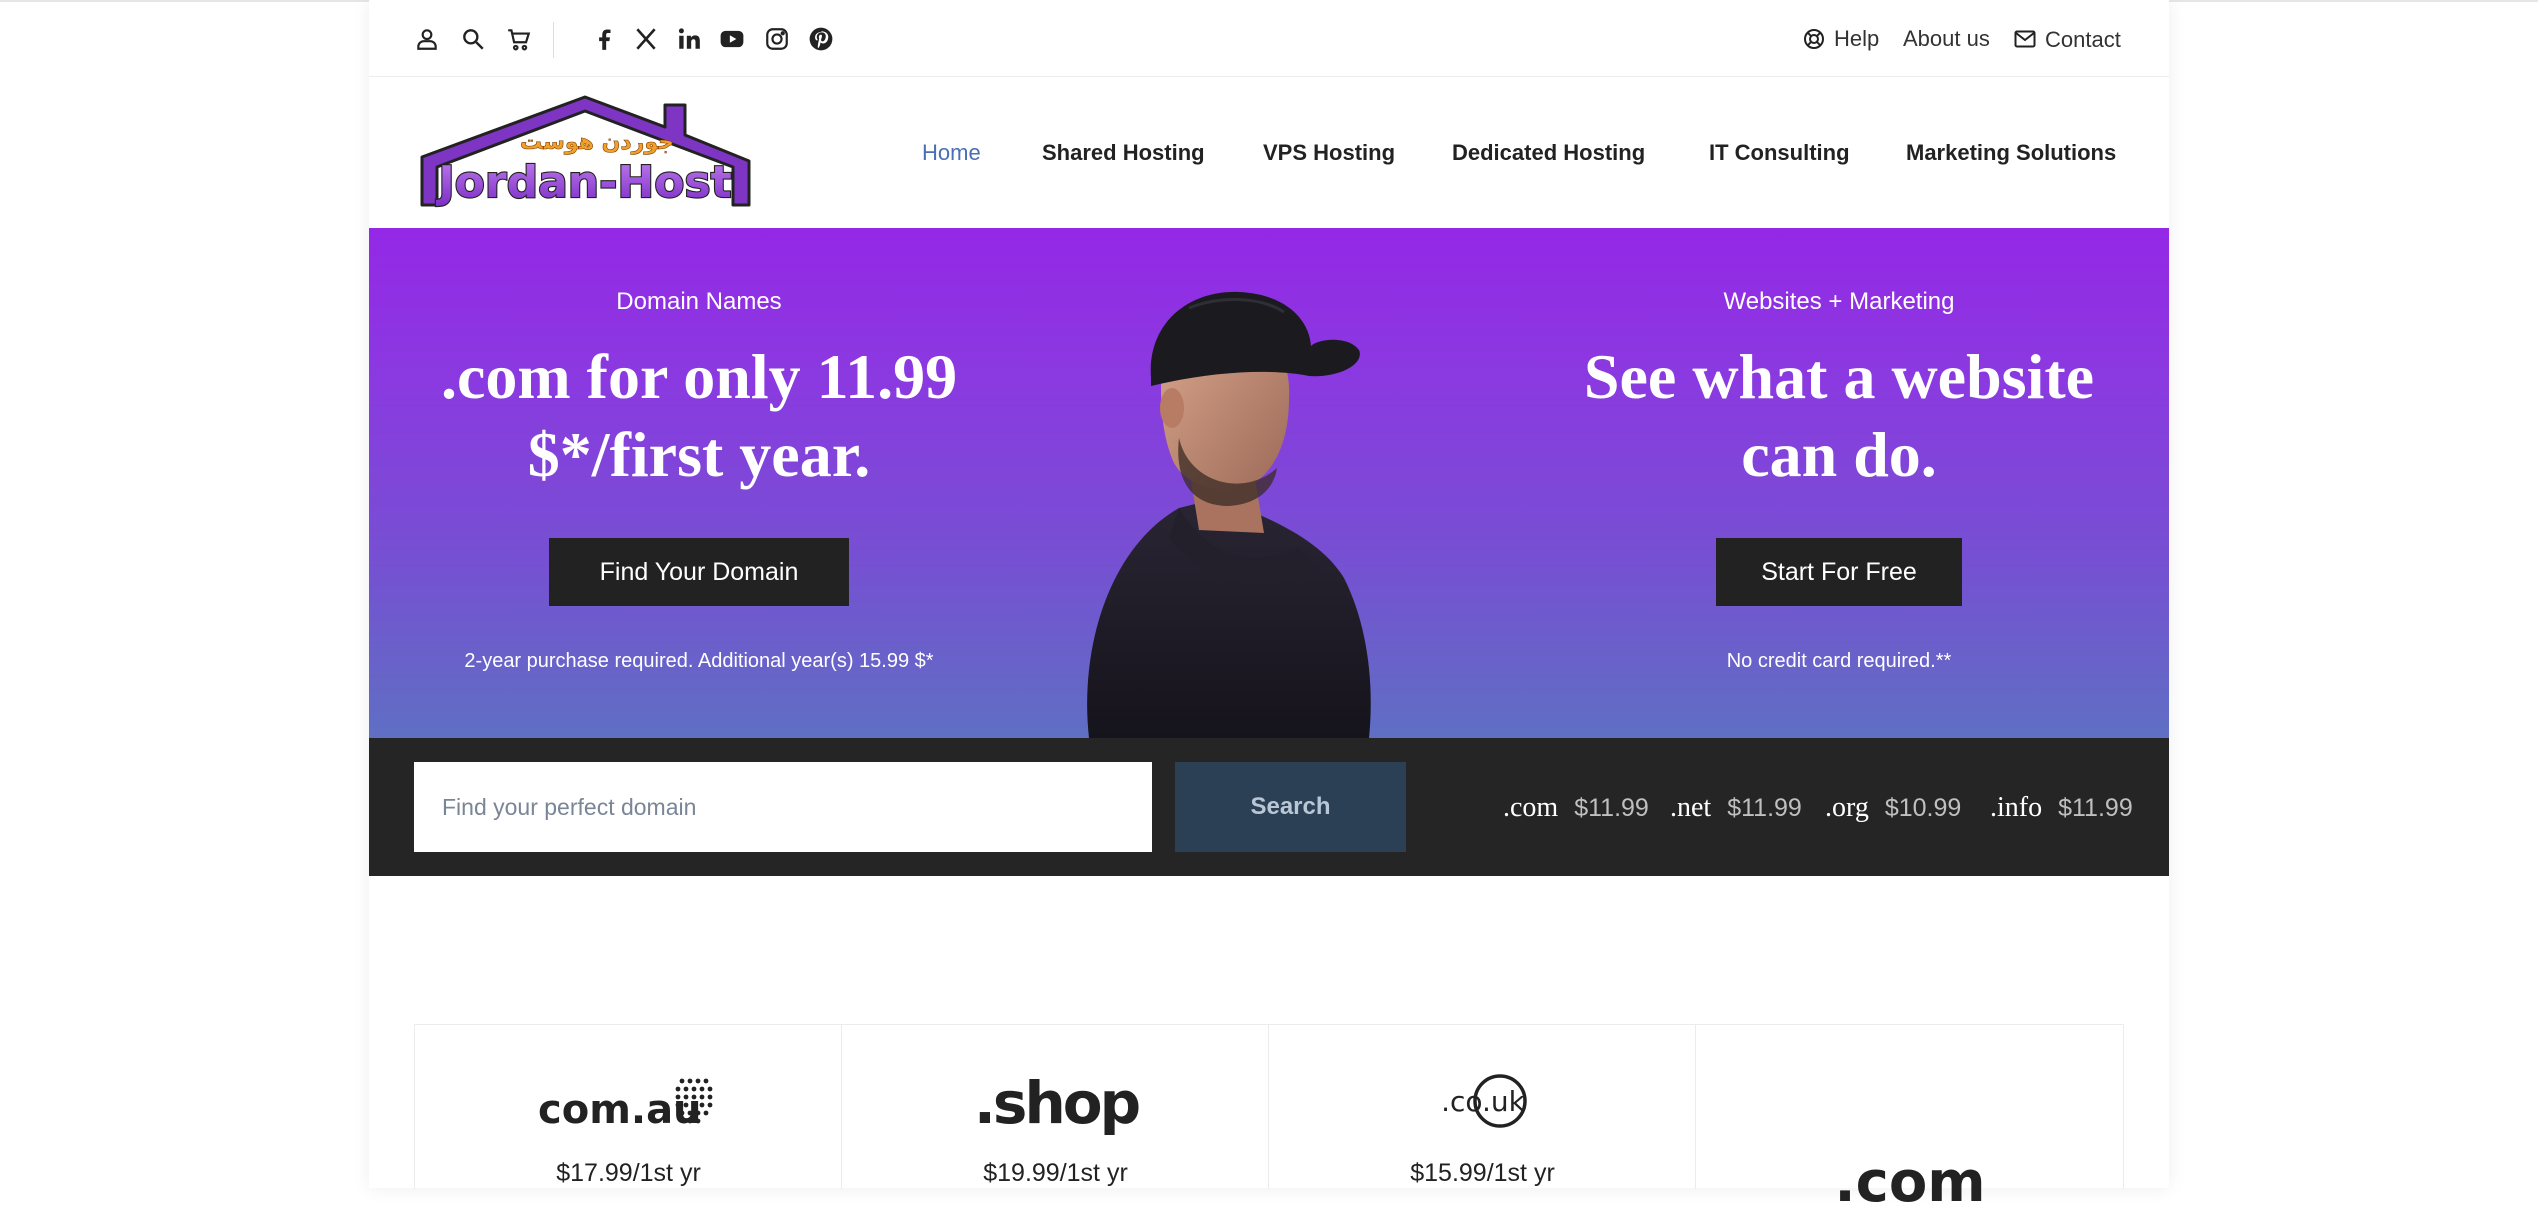  I want to click on hero-person-image, so click(1229, 514).